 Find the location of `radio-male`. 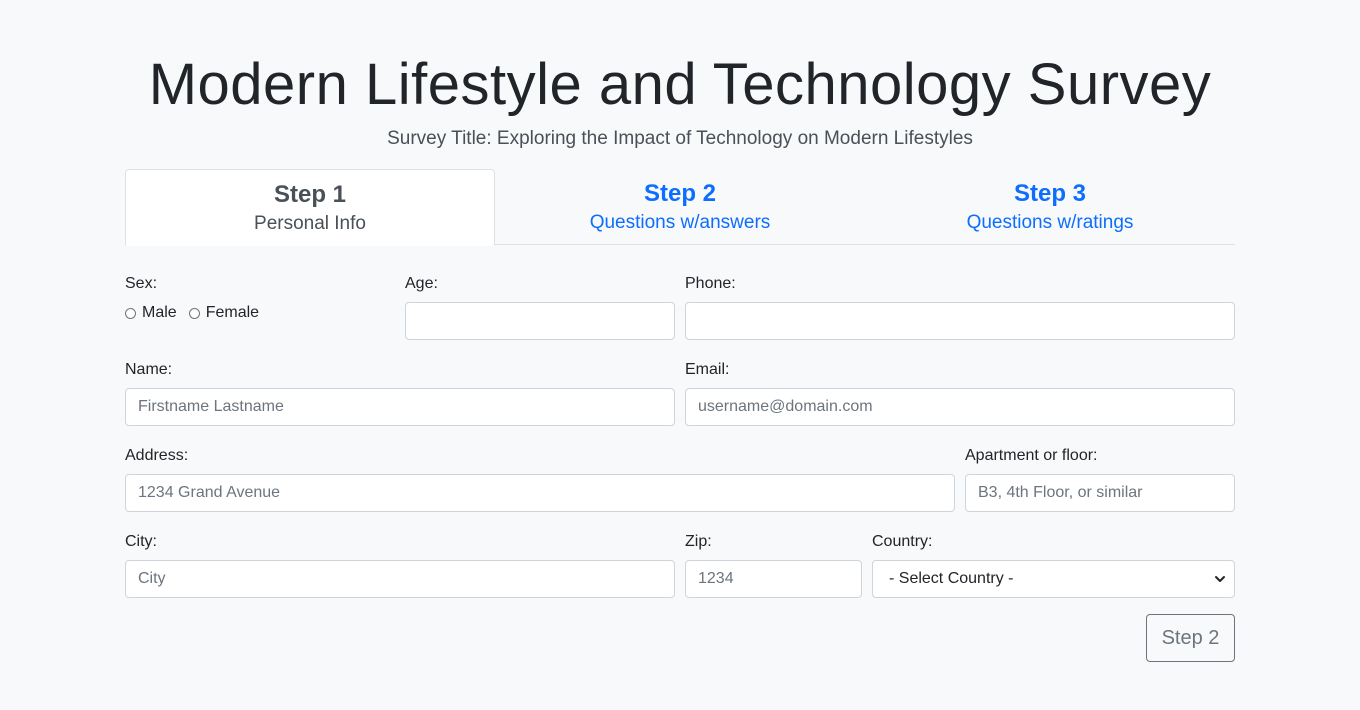

radio-male is located at coordinates (130, 313).